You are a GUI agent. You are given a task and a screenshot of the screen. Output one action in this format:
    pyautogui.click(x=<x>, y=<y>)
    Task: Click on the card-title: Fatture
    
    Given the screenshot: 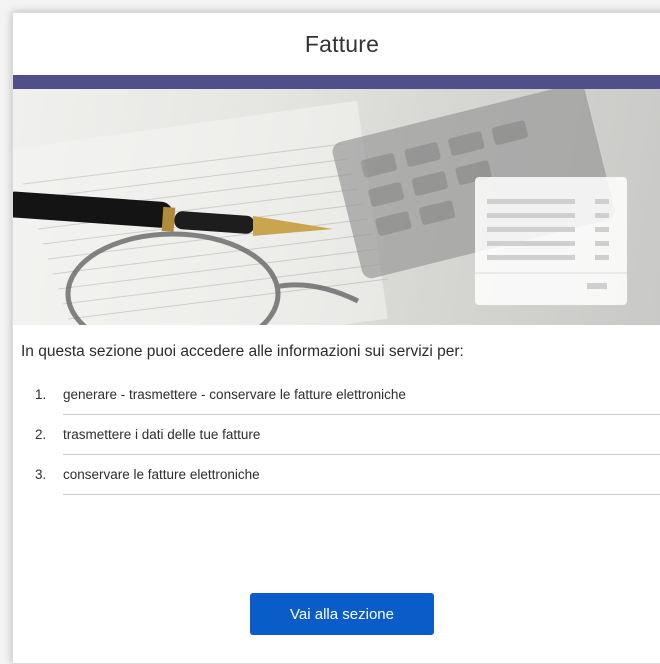 What is the action you would take?
    pyautogui.click(x=342, y=43)
    